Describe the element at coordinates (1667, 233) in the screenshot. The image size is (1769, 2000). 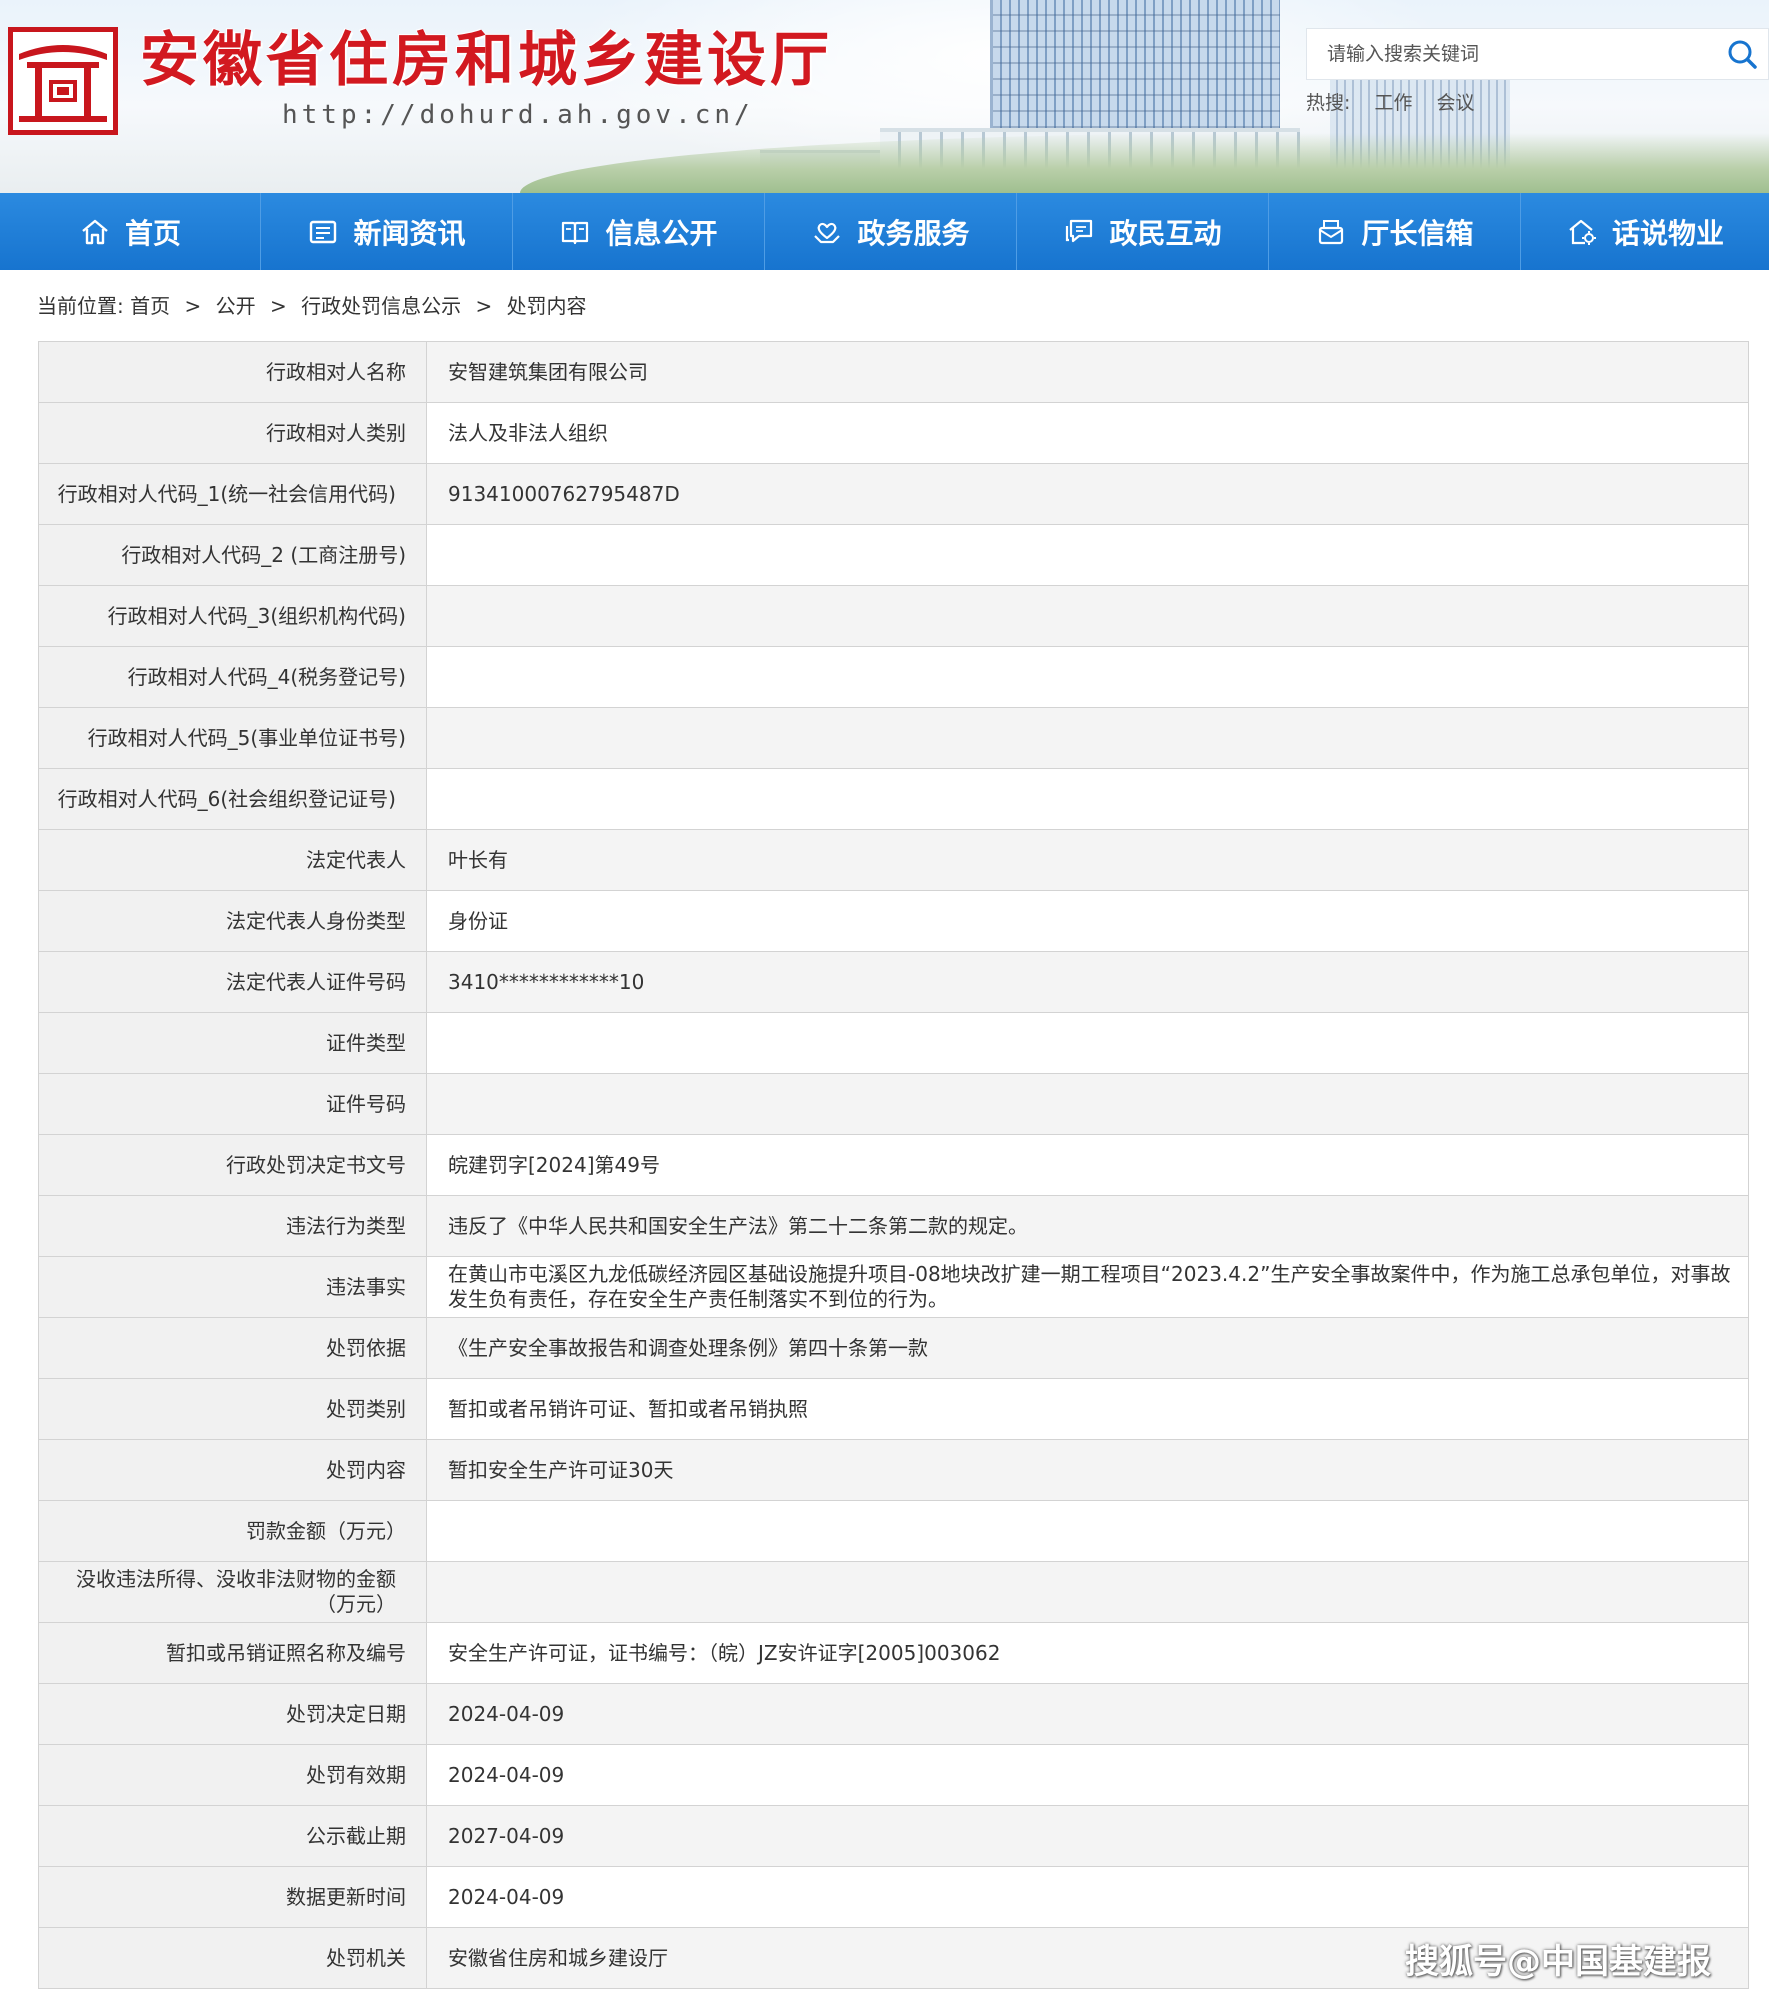
I see `nav-label: 话说物业` at that location.